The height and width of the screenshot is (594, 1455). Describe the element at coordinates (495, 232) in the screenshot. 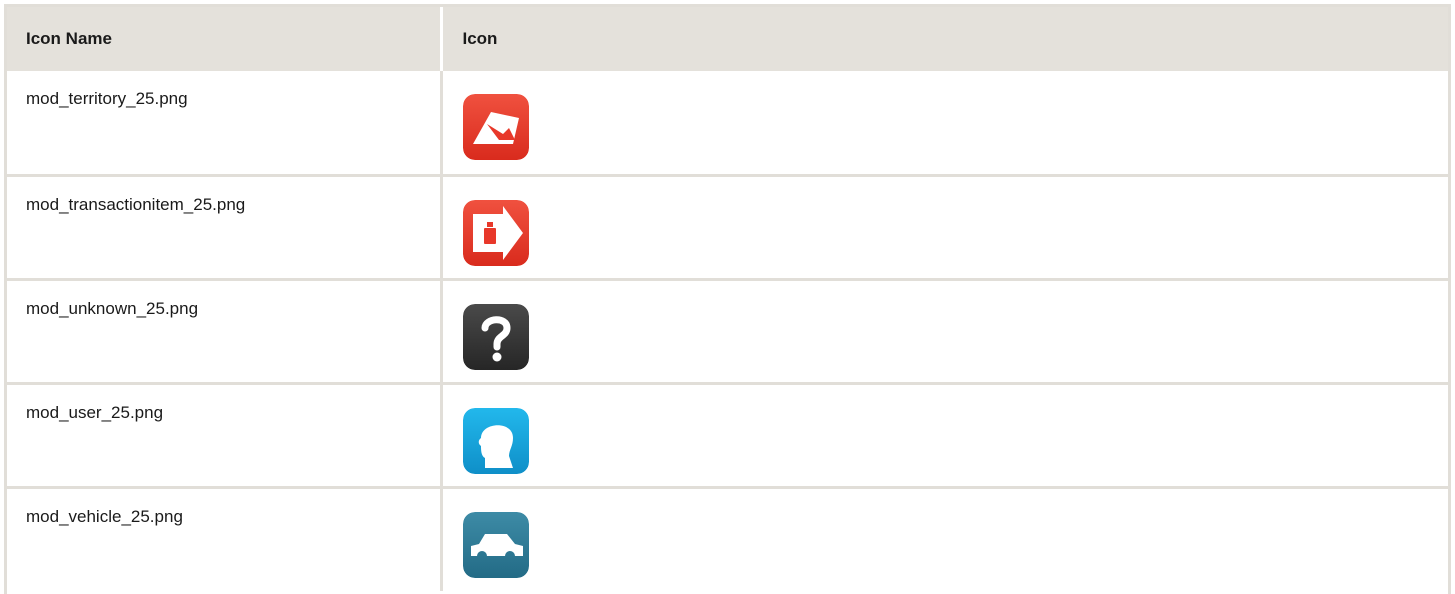

I see `transaction-item-icon` at that location.